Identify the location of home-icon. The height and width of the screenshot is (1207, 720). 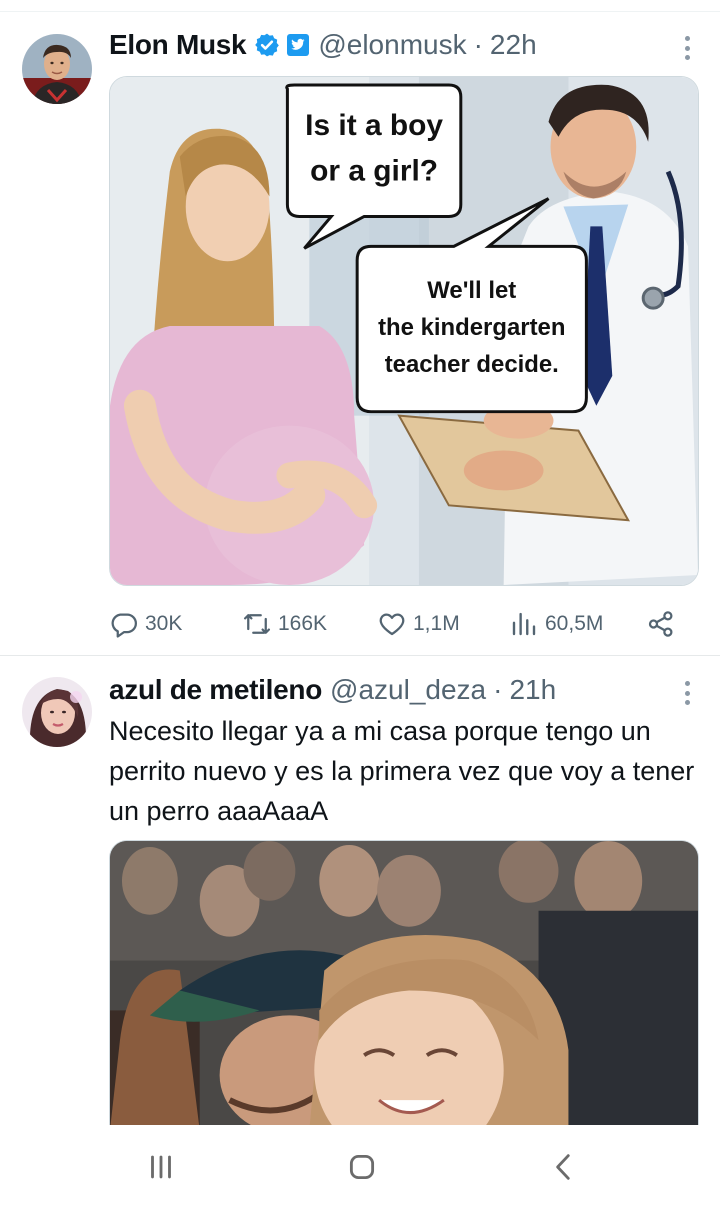
(362, 1167).